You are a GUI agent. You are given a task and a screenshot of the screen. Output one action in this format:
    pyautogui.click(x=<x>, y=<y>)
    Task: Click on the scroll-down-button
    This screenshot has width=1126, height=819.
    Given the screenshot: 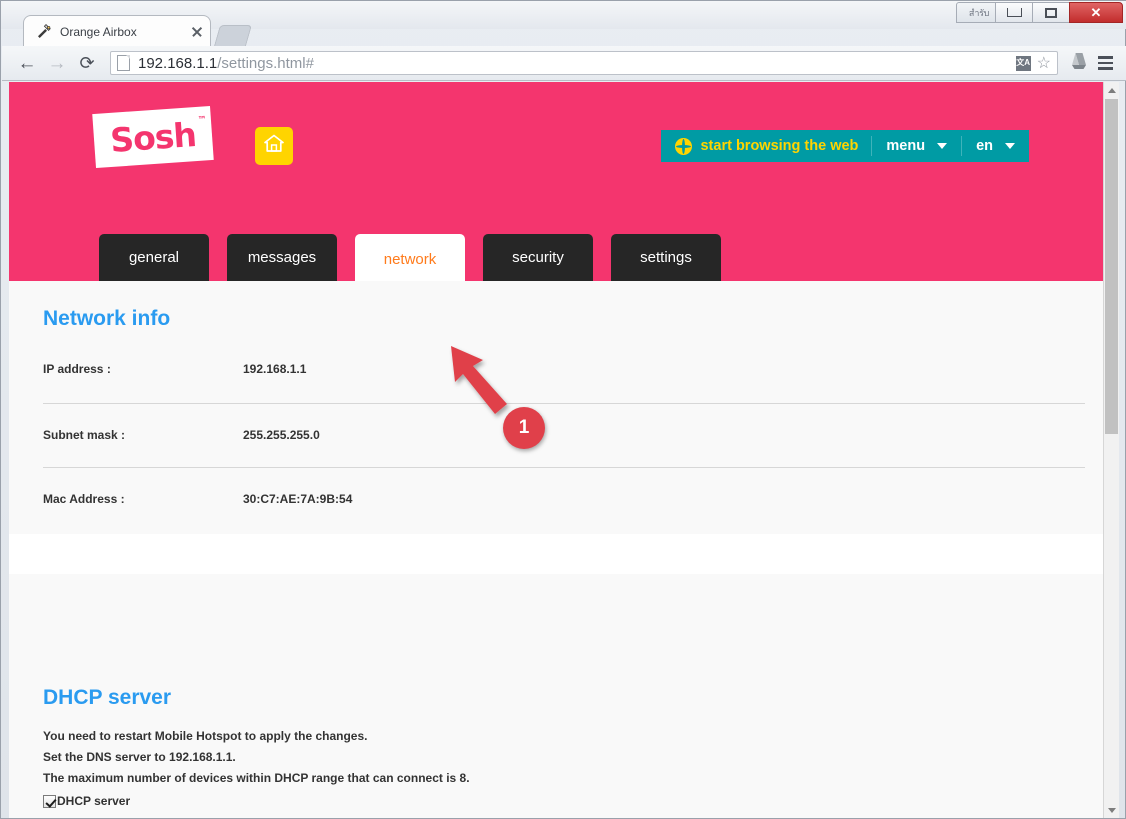 What is the action you would take?
    pyautogui.click(x=1111, y=810)
    